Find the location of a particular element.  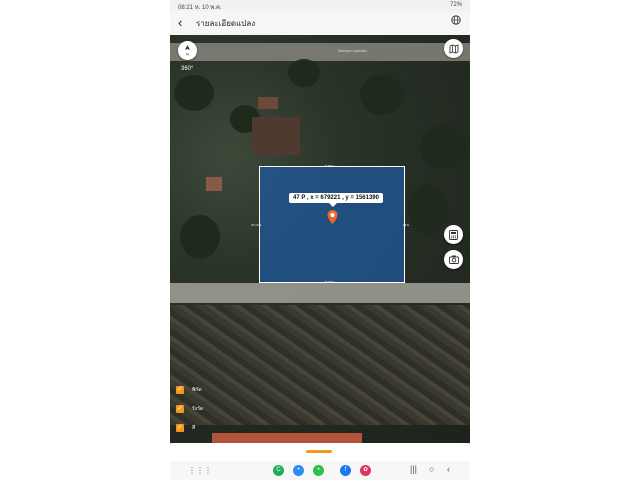

road-top is located at coordinates (320, 52).